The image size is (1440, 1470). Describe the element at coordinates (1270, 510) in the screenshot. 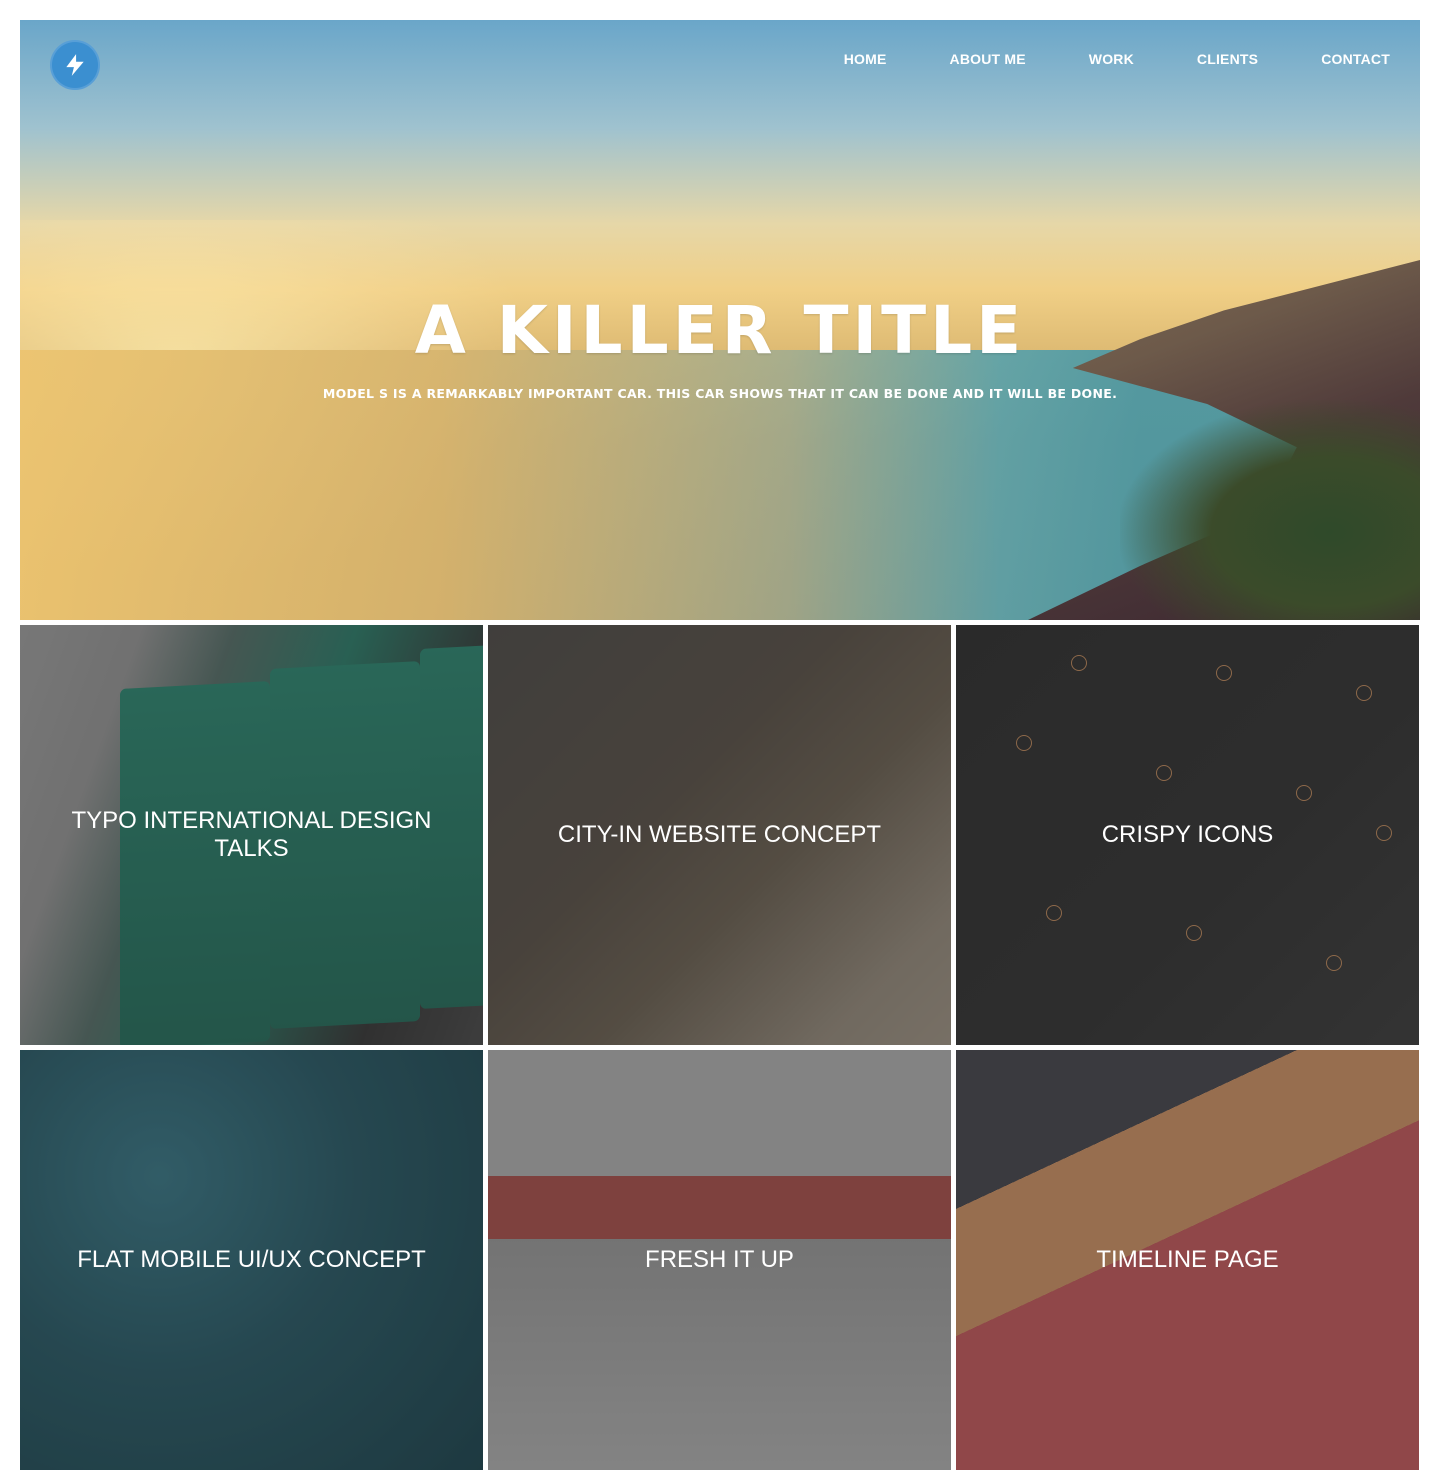

I see `hero-trees` at that location.